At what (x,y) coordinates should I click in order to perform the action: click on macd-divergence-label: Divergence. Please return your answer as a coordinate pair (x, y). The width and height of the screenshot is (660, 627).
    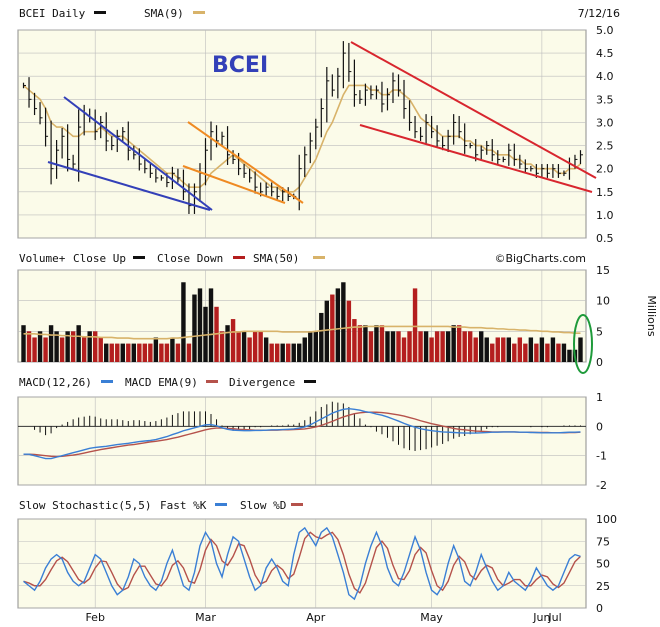
    Looking at the image, I should click on (262, 382).